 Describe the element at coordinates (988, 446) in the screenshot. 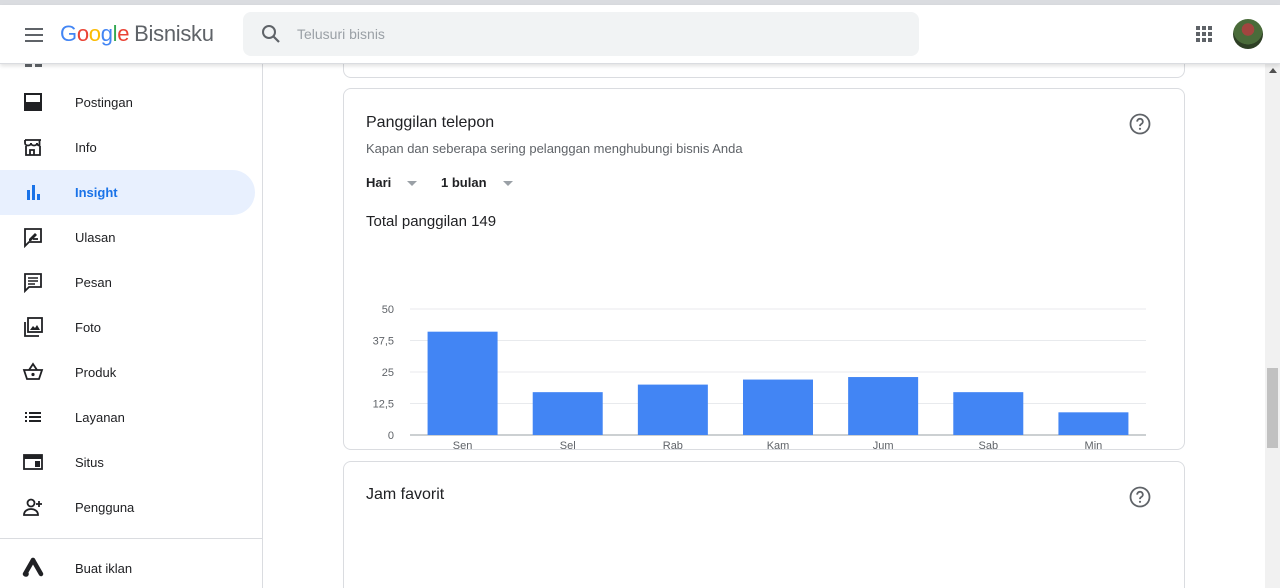

I see `x-tick-label: Sab` at that location.